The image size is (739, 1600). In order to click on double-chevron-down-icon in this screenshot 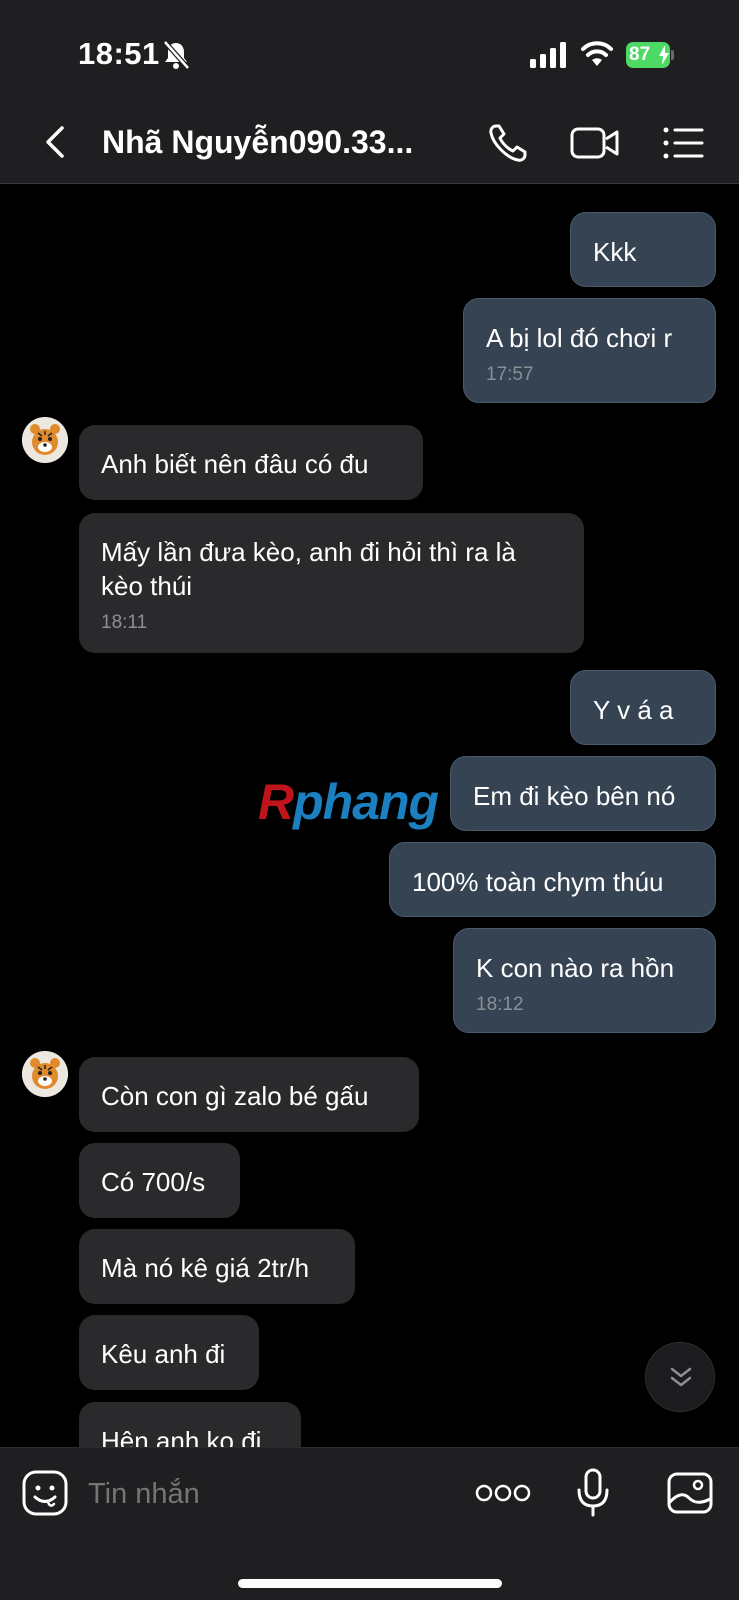, I will do `click(681, 1377)`.